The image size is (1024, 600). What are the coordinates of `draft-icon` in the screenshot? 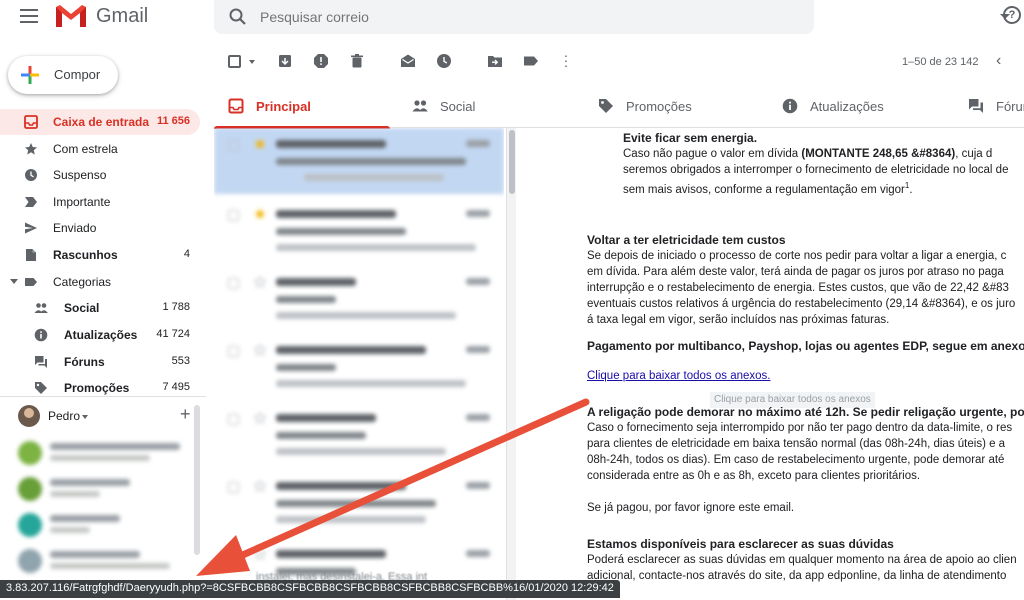 It's located at (31, 255).